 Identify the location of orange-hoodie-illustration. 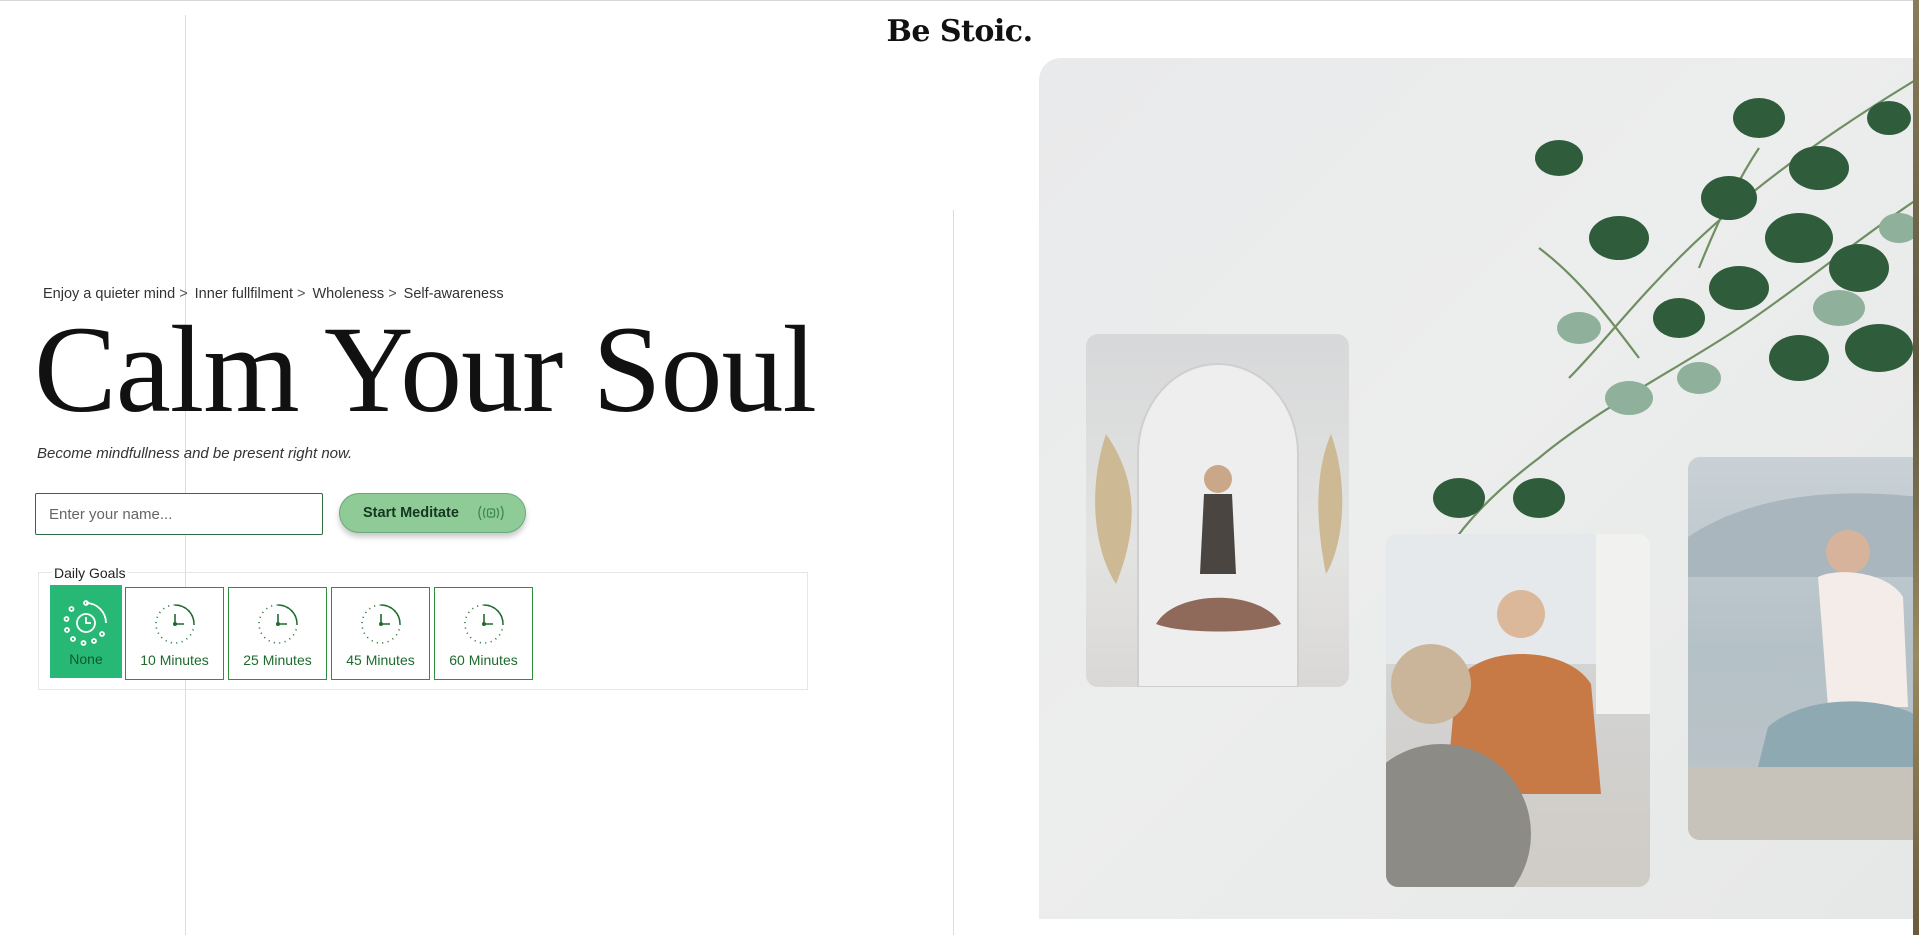
(1518, 710).